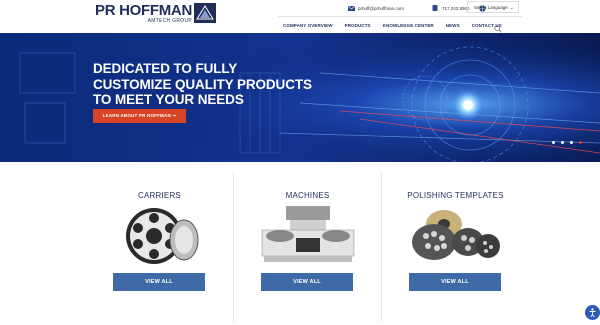  Describe the element at coordinates (455, 236) in the screenshot. I see `polishing-templates-image` at that location.